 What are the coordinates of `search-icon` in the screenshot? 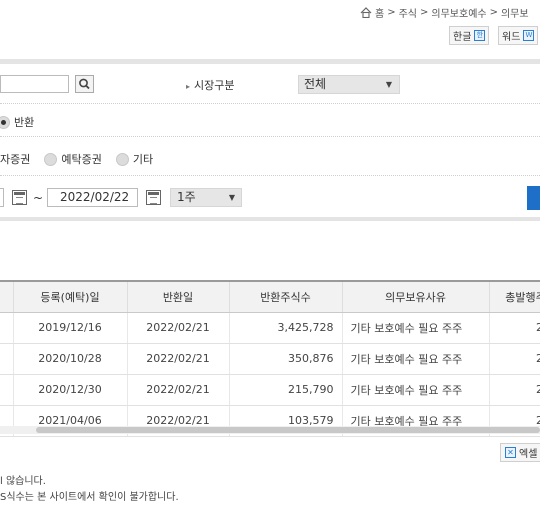 It's located at (84, 84).